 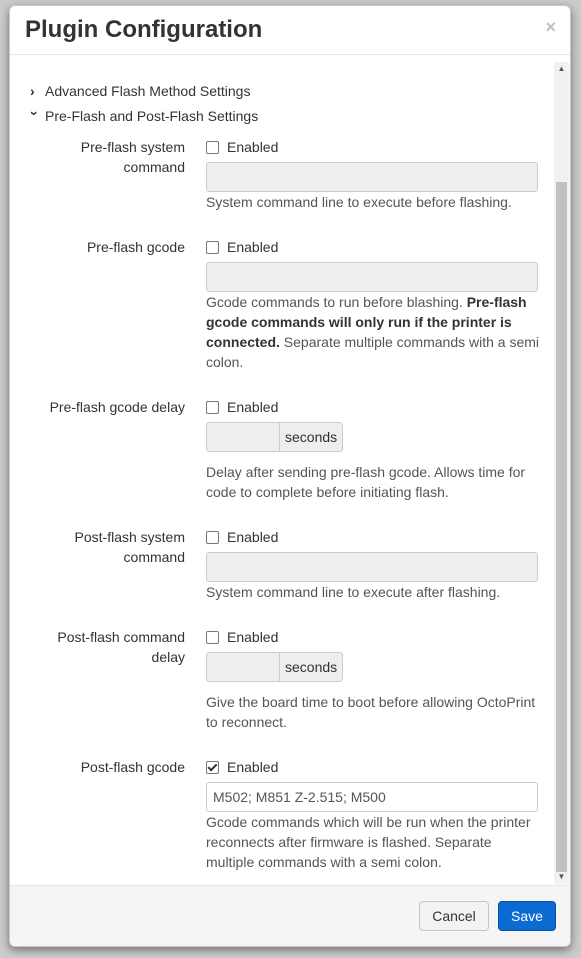 What do you see at coordinates (372, 277) in the screenshot?
I see `preflash-gcode-input` at bounding box center [372, 277].